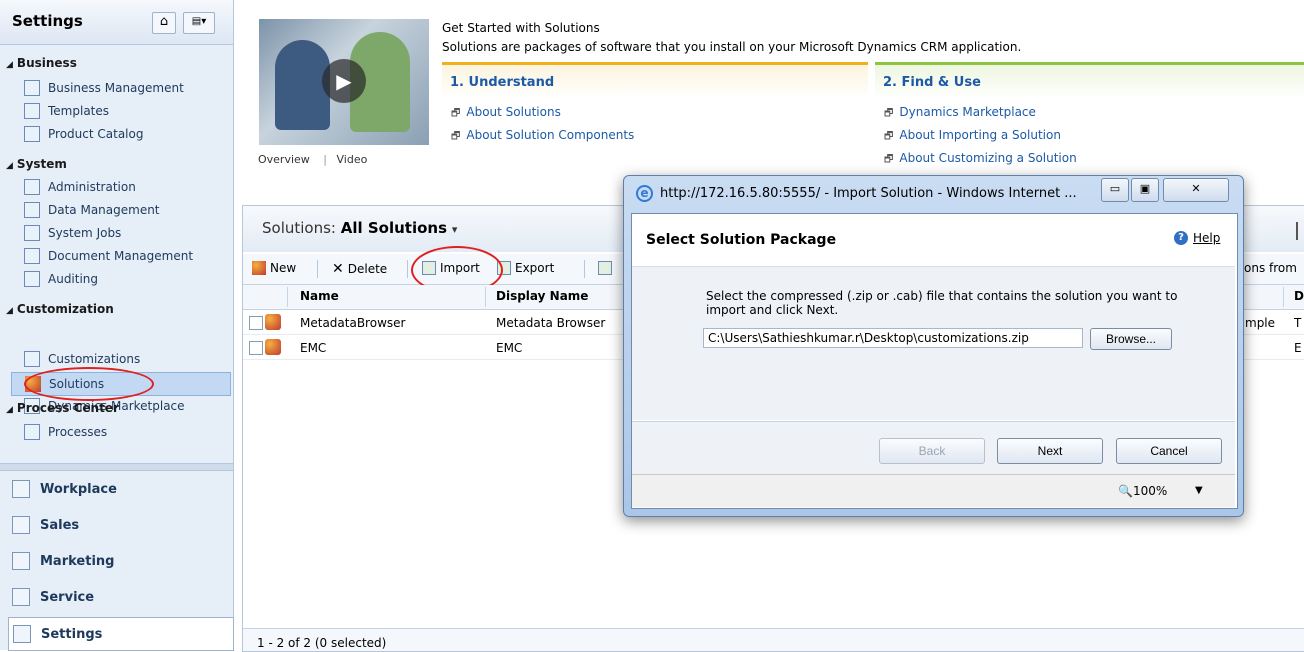 The image size is (1304, 652). What do you see at coordinates (1169, 451) in the screenshot?
I see `cancel-button: Cancel` at bounding box center [1169, 451].